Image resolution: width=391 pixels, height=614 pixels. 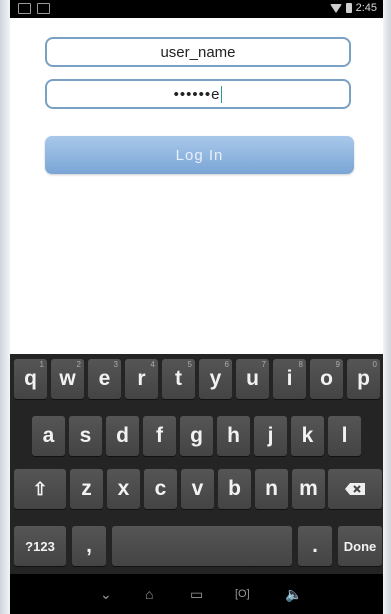 What do you see at coordinates (43, 8) in the screenshot?
I see `image-icon` at bounding box center [43, 8].